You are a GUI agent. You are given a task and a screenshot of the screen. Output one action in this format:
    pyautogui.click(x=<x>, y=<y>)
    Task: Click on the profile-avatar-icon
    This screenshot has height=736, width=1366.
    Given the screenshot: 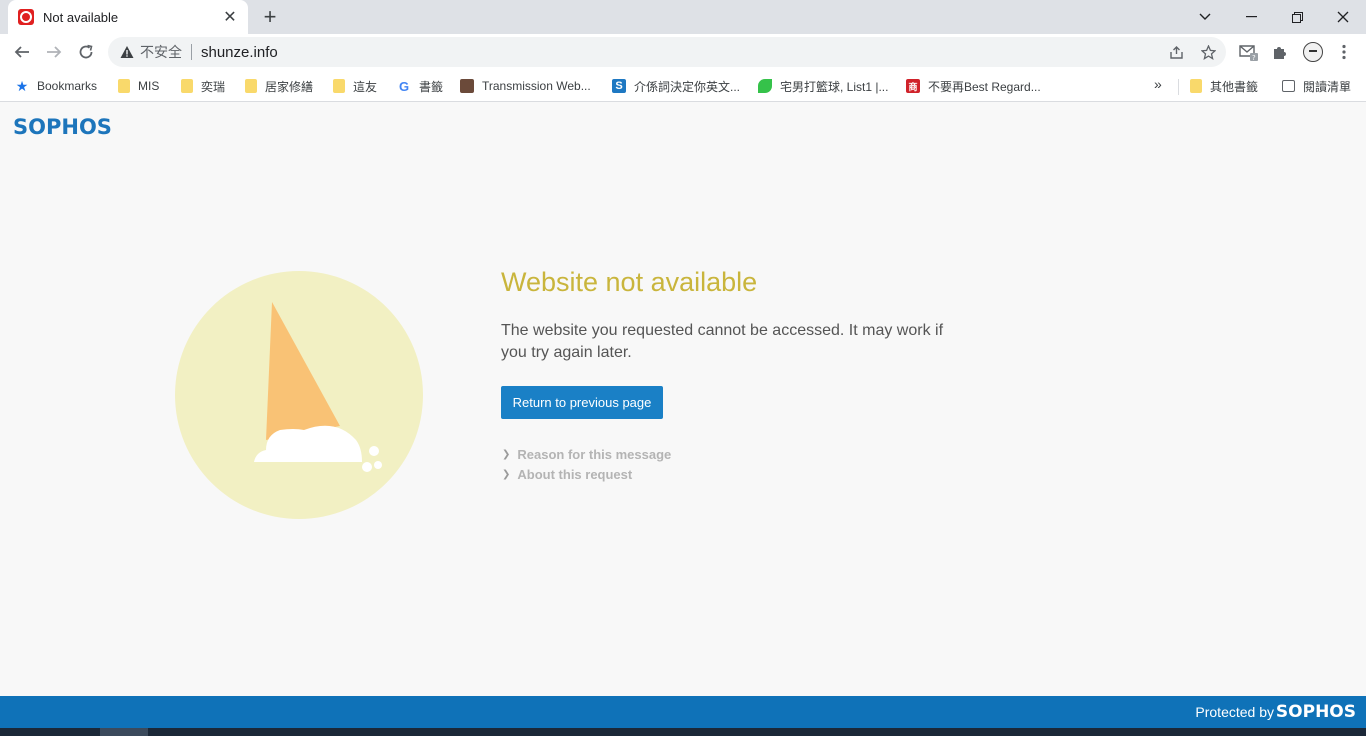 What is the action you would take?
    pyautogui.click(x=1313, y=52)
    